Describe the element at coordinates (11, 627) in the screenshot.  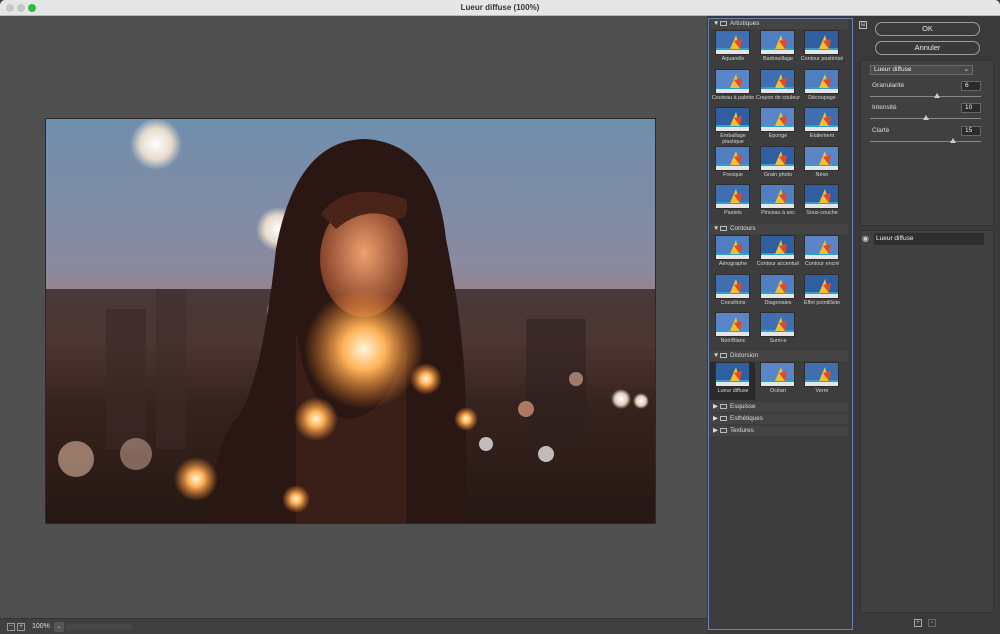
I see `zoom-out-button: −` at that location.